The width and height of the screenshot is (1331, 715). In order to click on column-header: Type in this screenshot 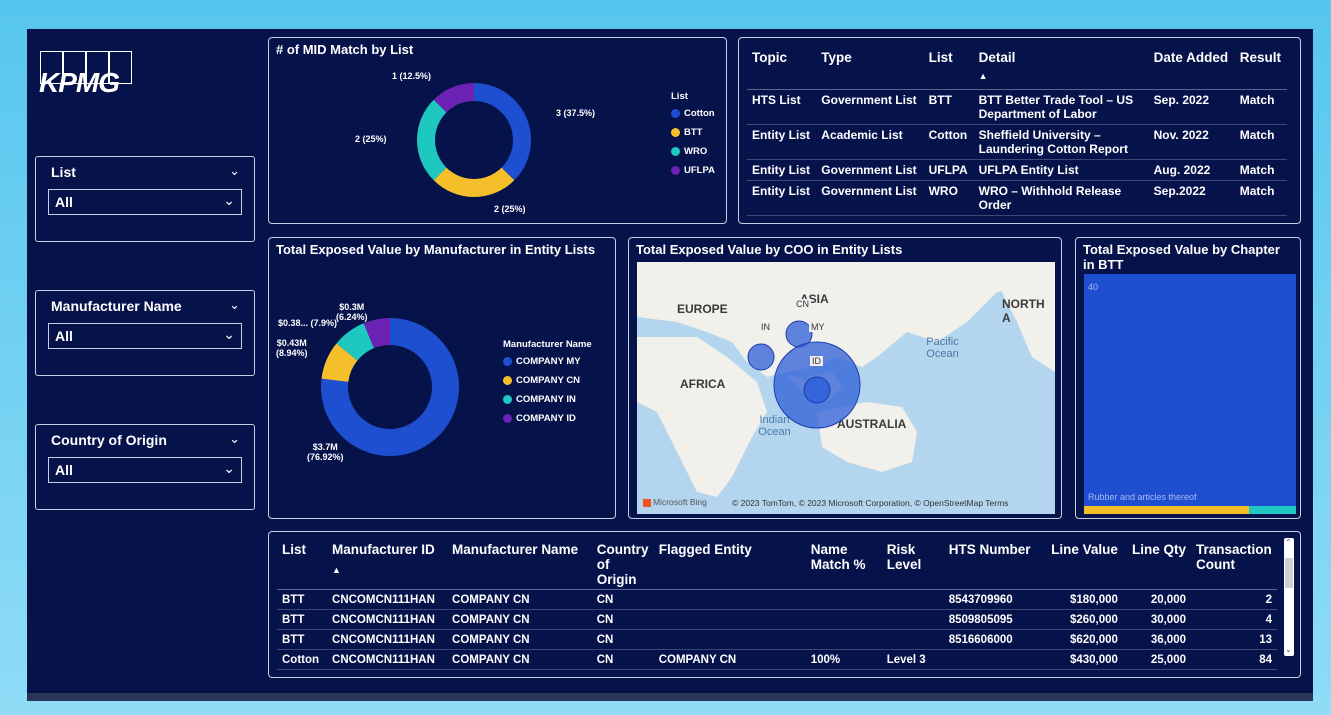, I will do `click(870, 68)`.